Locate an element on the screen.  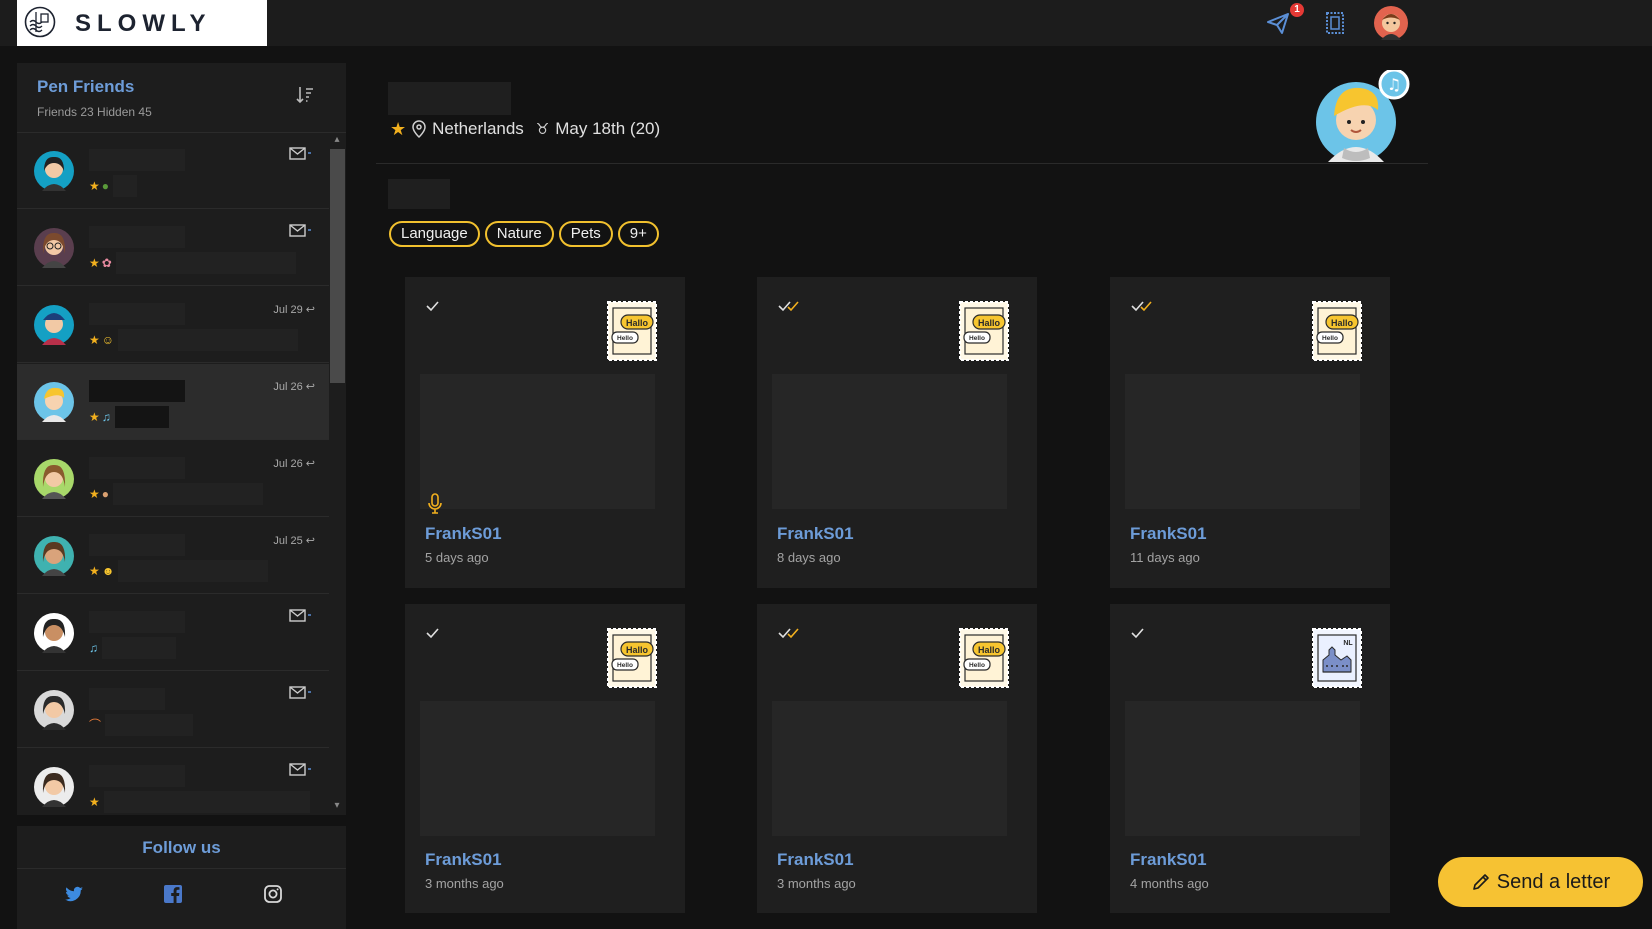
letter-card: Hallo Hello FrankS01 11 days ago is located at coordinates (1250, 432).